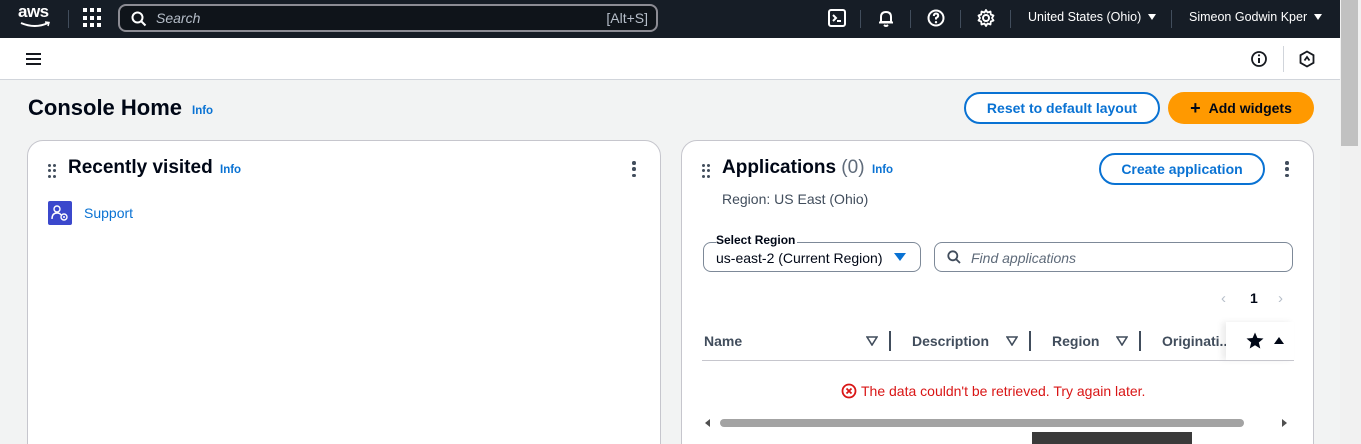 This screenshot has width=1361, height=444. What do you see at coordinates (1350, 222) in the screenshot?
I see `page-scrollbar` at bounding box center [1350, 222].